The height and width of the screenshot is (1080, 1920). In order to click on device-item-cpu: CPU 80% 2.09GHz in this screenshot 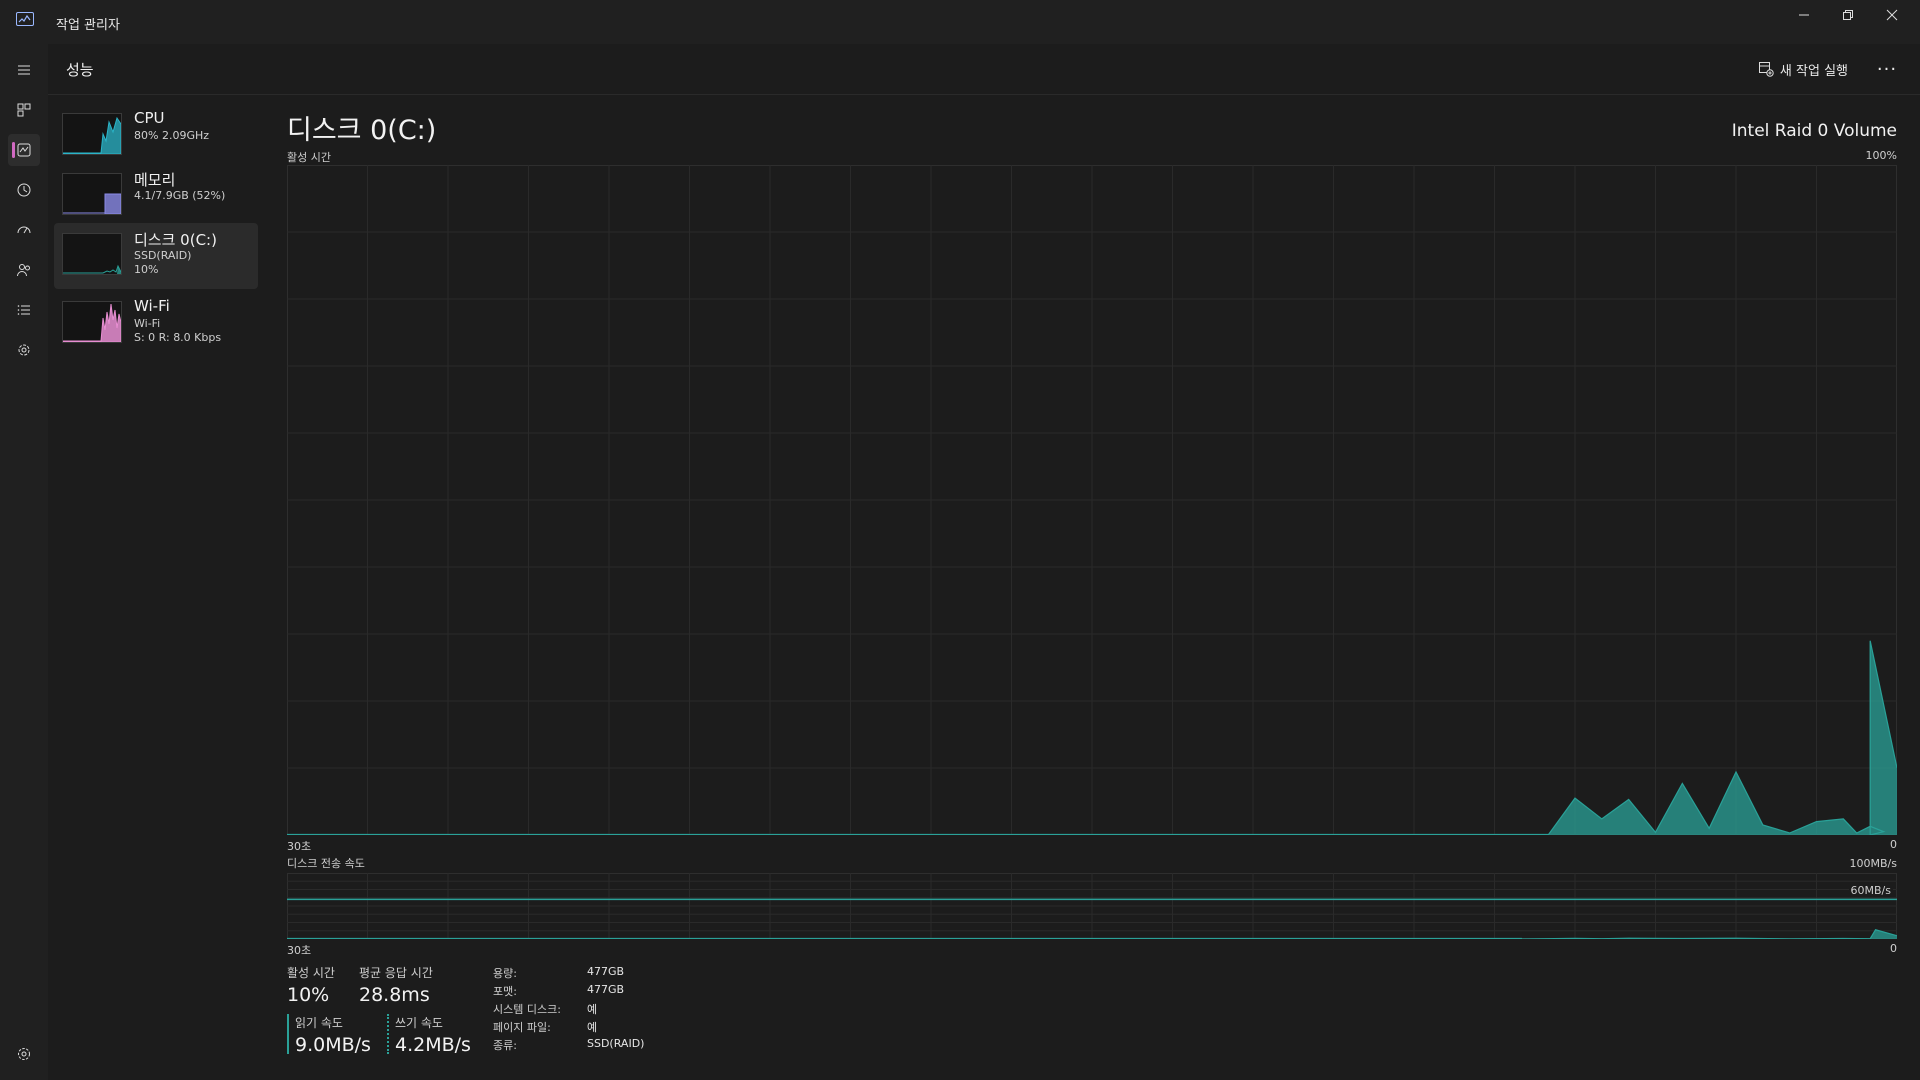, I will do `click(156, 135)`.